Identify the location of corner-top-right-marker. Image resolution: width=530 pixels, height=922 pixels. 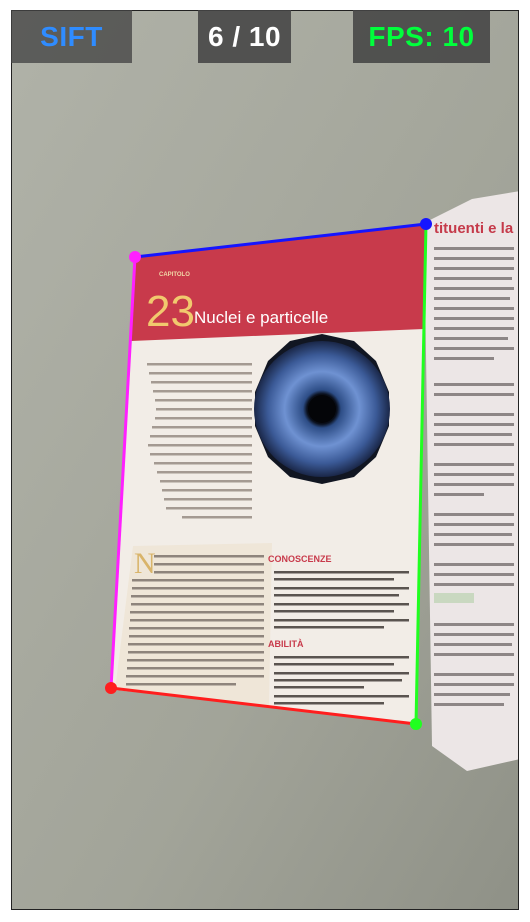
(426, 224).